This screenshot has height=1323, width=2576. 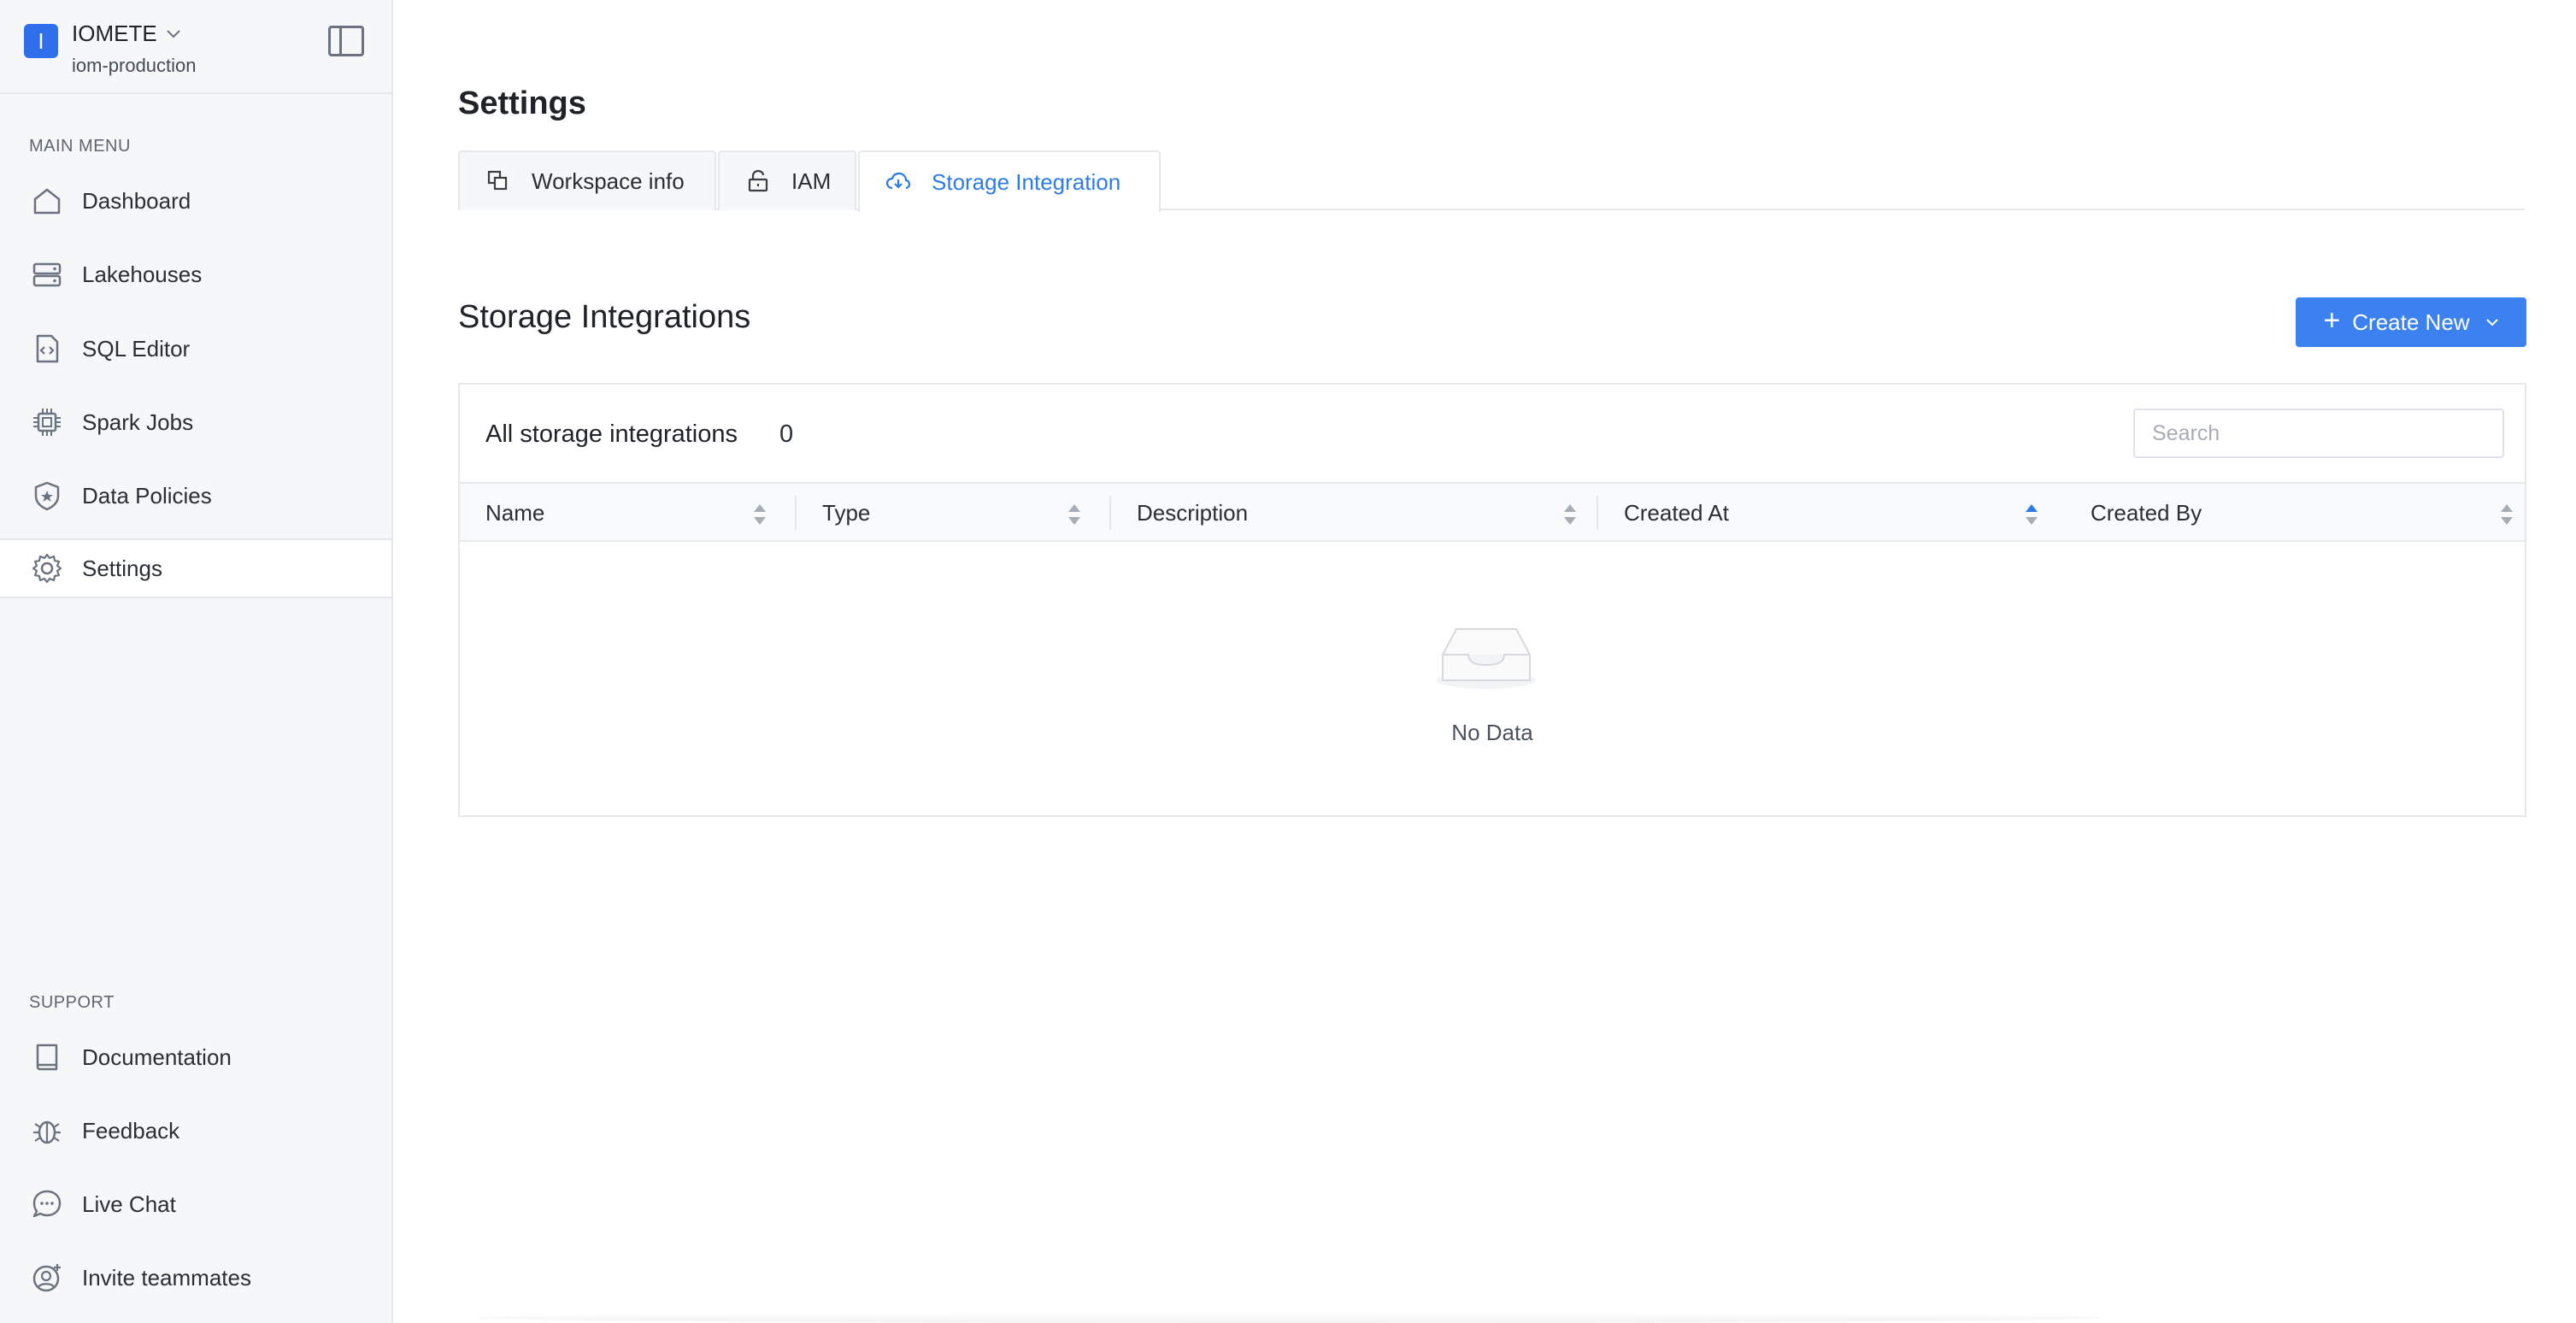 What do you see at coordinates (47, 1277) in the screenshot?
I see `user-add-icon` at bounding box center [47, 1277].